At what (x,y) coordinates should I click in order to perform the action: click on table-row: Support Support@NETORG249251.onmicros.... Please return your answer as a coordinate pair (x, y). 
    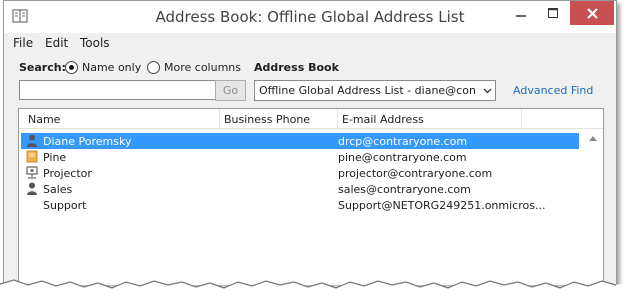
    Looking at the image, I should click on (300, 205).